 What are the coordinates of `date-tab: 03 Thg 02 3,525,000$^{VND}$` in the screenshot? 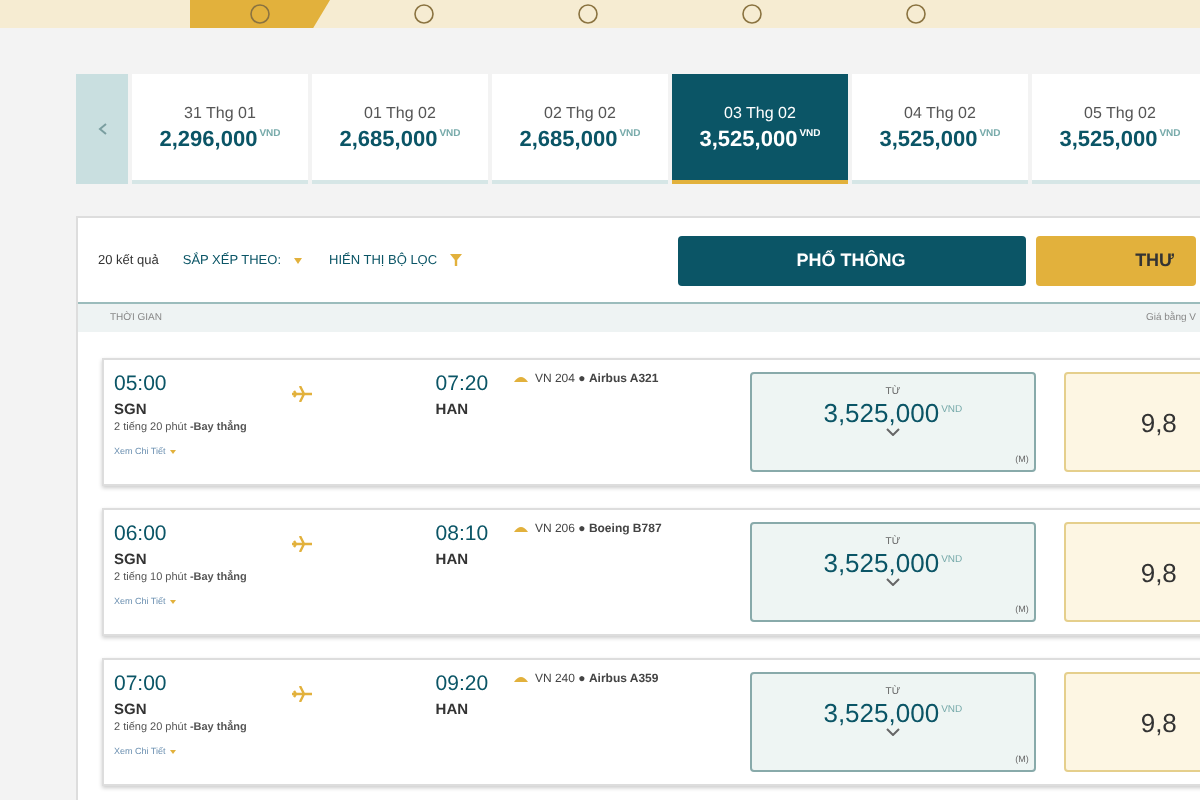 It's located at (760, 129).